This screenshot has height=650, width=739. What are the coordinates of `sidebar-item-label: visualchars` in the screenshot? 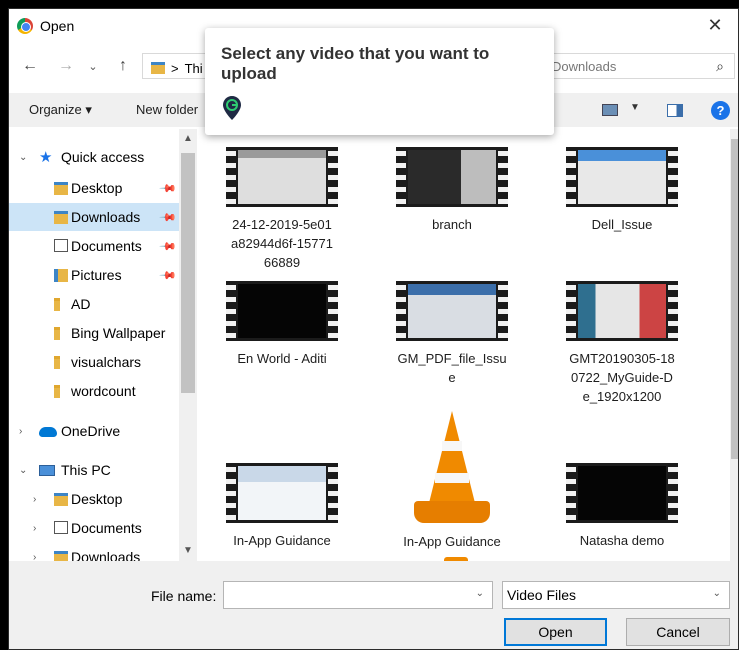 It's located at (106, 362).